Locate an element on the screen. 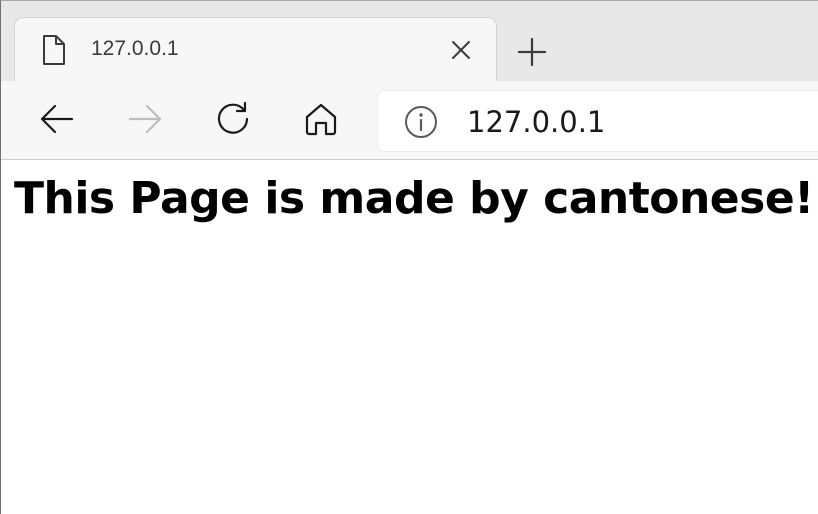  address-bar: 127.0.0.1 is located at coordinates (598, 121).